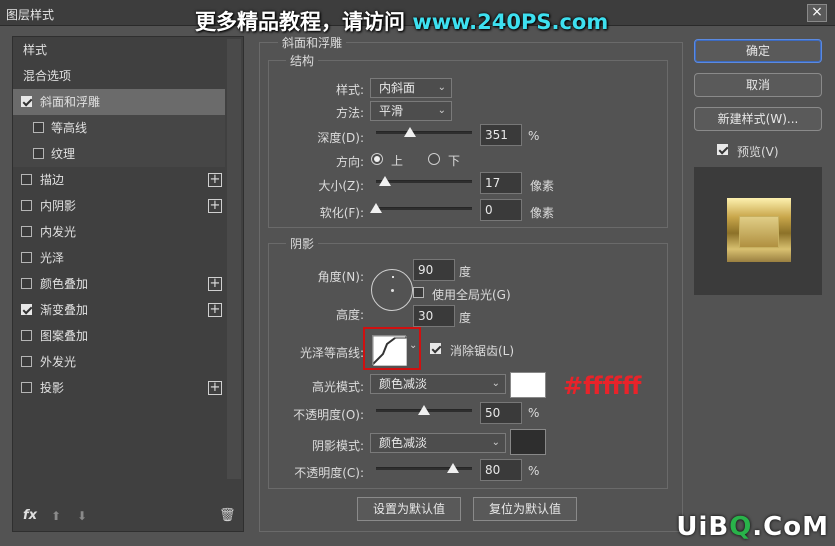  What do you see at coordinates (349, 315) in the screenshot?
I see `altitude-label: 高度:` at bounding box center [349, 315].